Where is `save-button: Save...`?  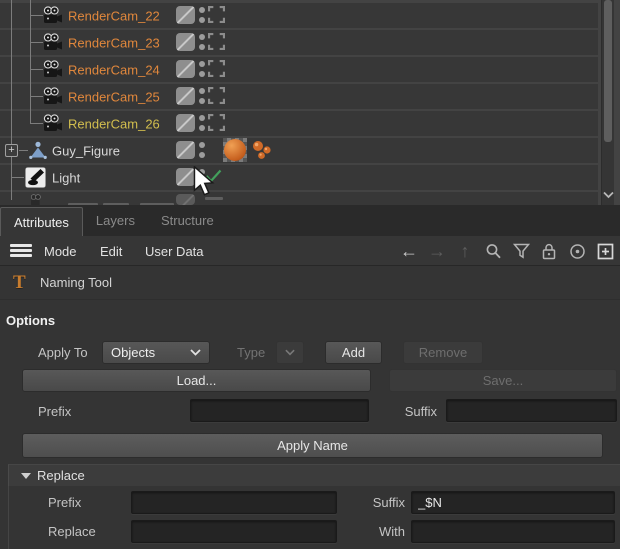 save-button: Save... is located at coordinates (503, 380).